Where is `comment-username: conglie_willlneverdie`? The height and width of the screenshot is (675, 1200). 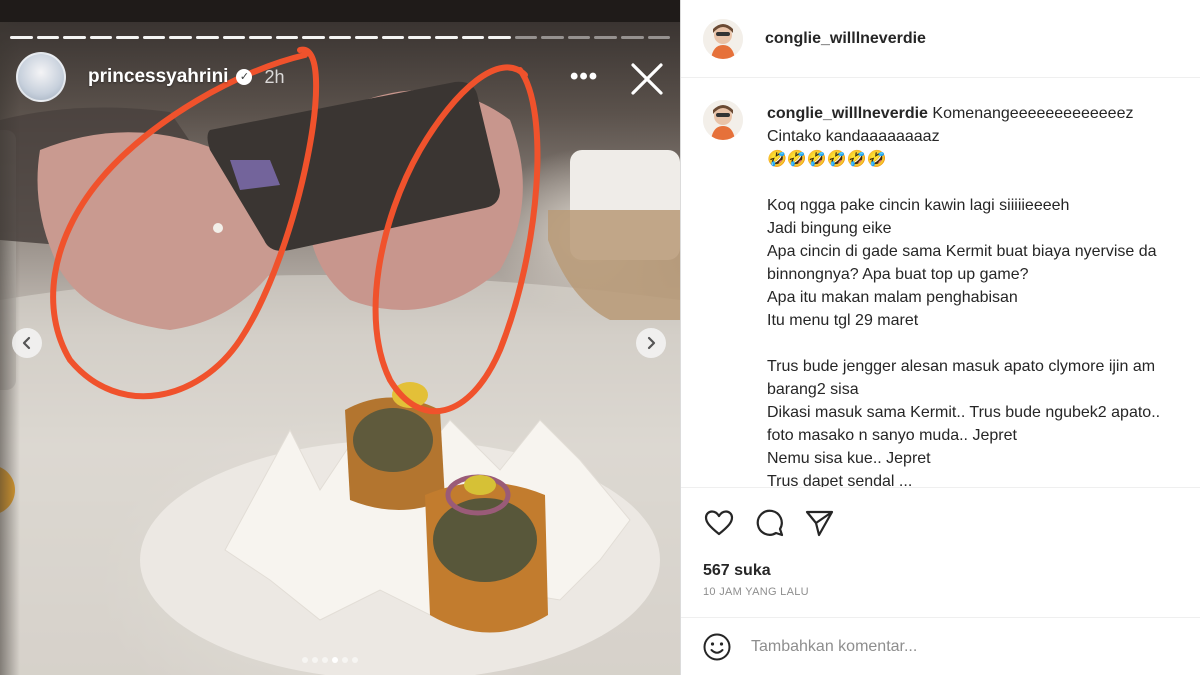
comment-username: conglie_willlneverdie is located at coordinates (847, 113).